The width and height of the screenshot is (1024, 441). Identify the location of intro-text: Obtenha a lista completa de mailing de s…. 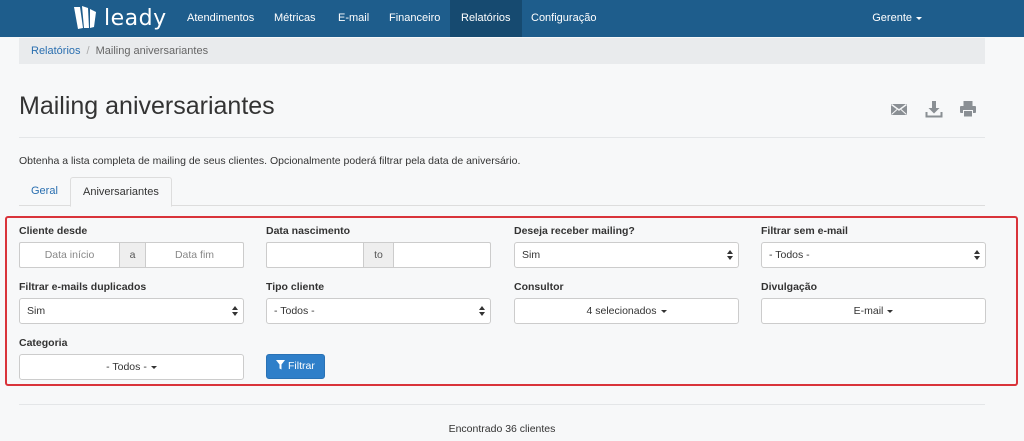
(270, 161).